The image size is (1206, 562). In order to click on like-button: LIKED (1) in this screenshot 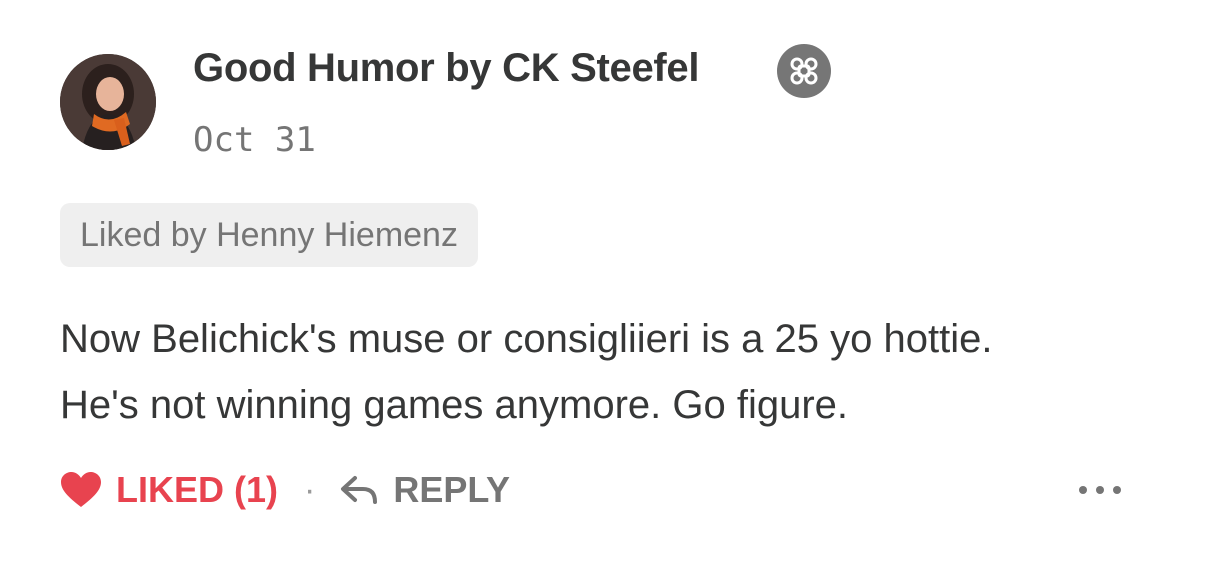, I will do `click(169, 490)`.